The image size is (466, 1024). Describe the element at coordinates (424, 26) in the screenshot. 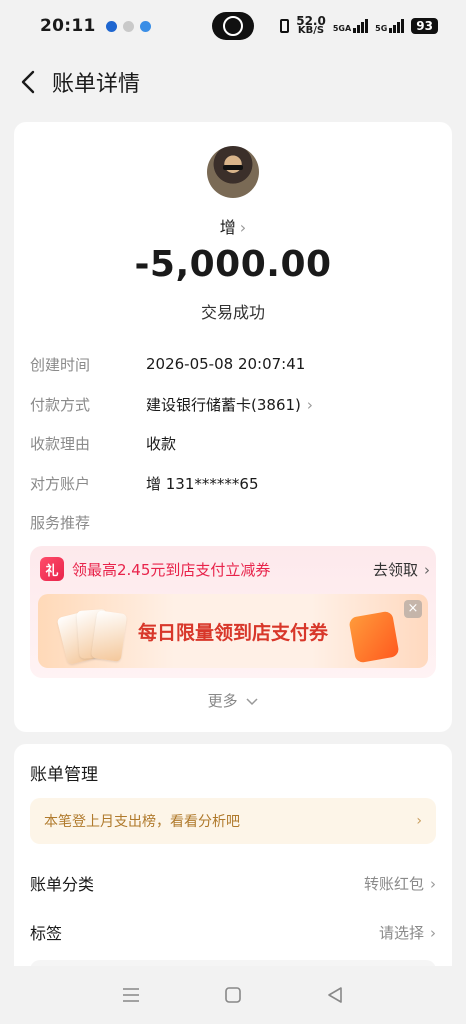

I see `battery-icon: 93` at that location.